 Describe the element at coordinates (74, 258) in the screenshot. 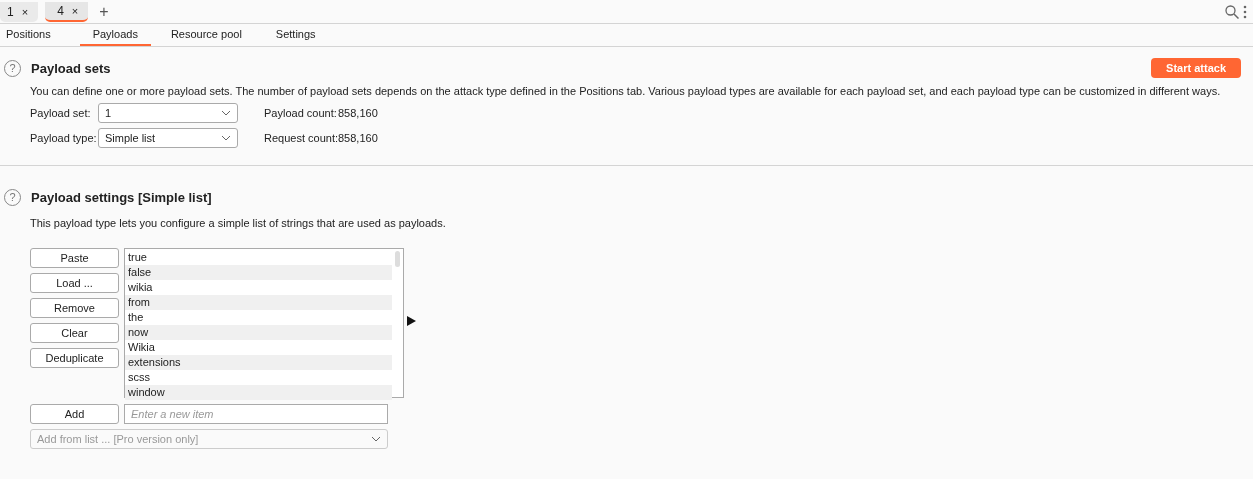

I see `list-button: Paste` at that location.